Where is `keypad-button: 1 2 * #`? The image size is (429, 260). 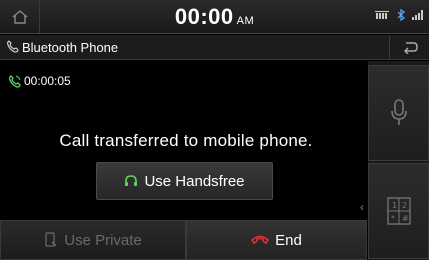
keypad-button: 1 2 * # is located at coordinates (398, 211).